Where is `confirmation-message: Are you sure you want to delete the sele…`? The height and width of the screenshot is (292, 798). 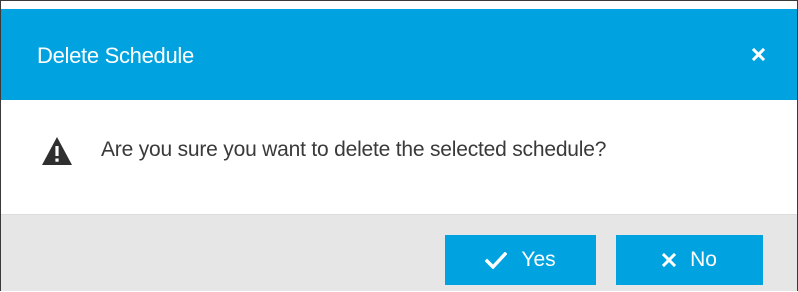 confirmation-message: Are you sure you want to delete the sele… is located at coordinates (354, 149).